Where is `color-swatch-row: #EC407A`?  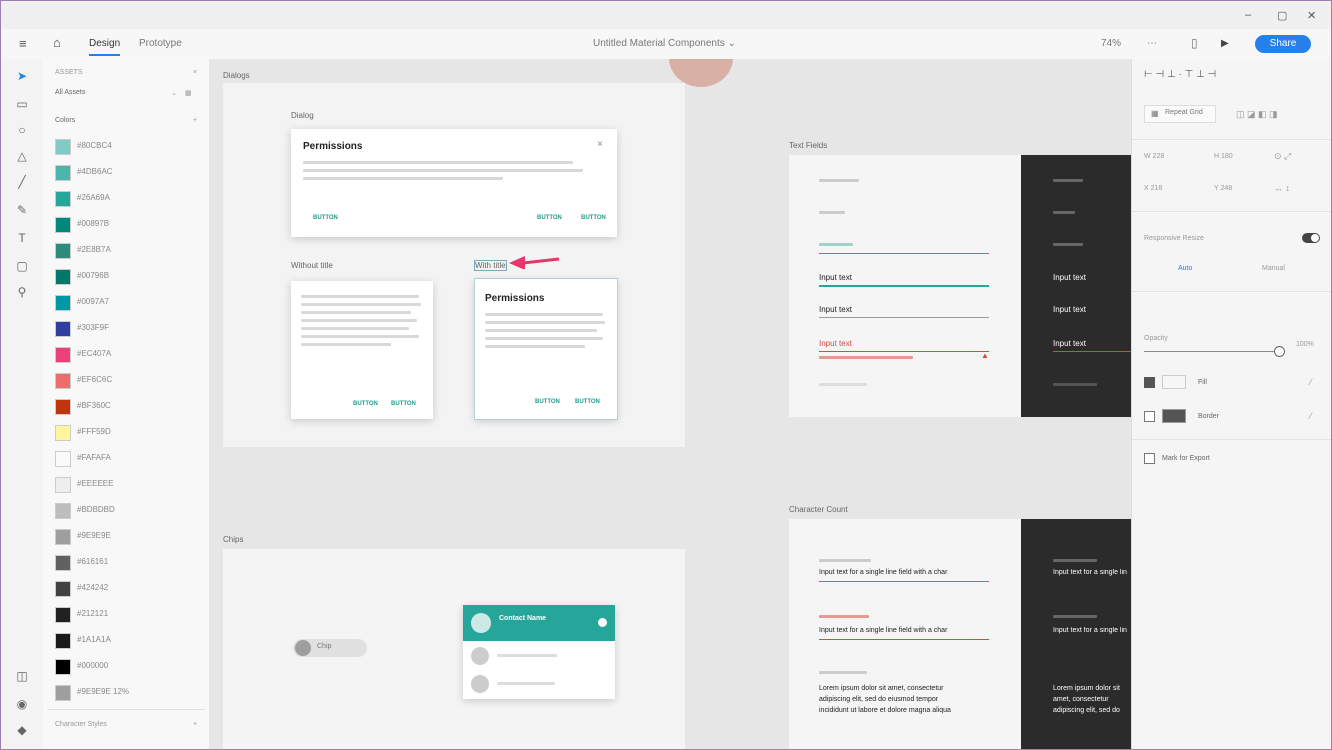 color-swatch-row: #EC407A is located at coordinates (130, 355).